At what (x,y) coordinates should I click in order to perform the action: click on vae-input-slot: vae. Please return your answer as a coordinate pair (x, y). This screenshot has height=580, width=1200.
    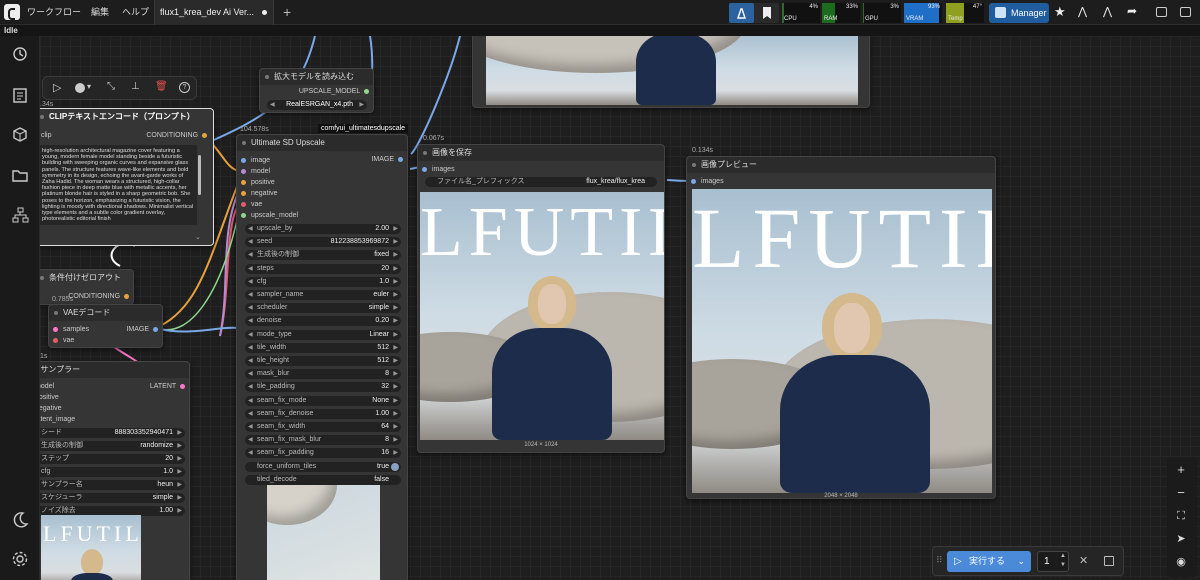
    Looking at the image, I should click on (63, 341).